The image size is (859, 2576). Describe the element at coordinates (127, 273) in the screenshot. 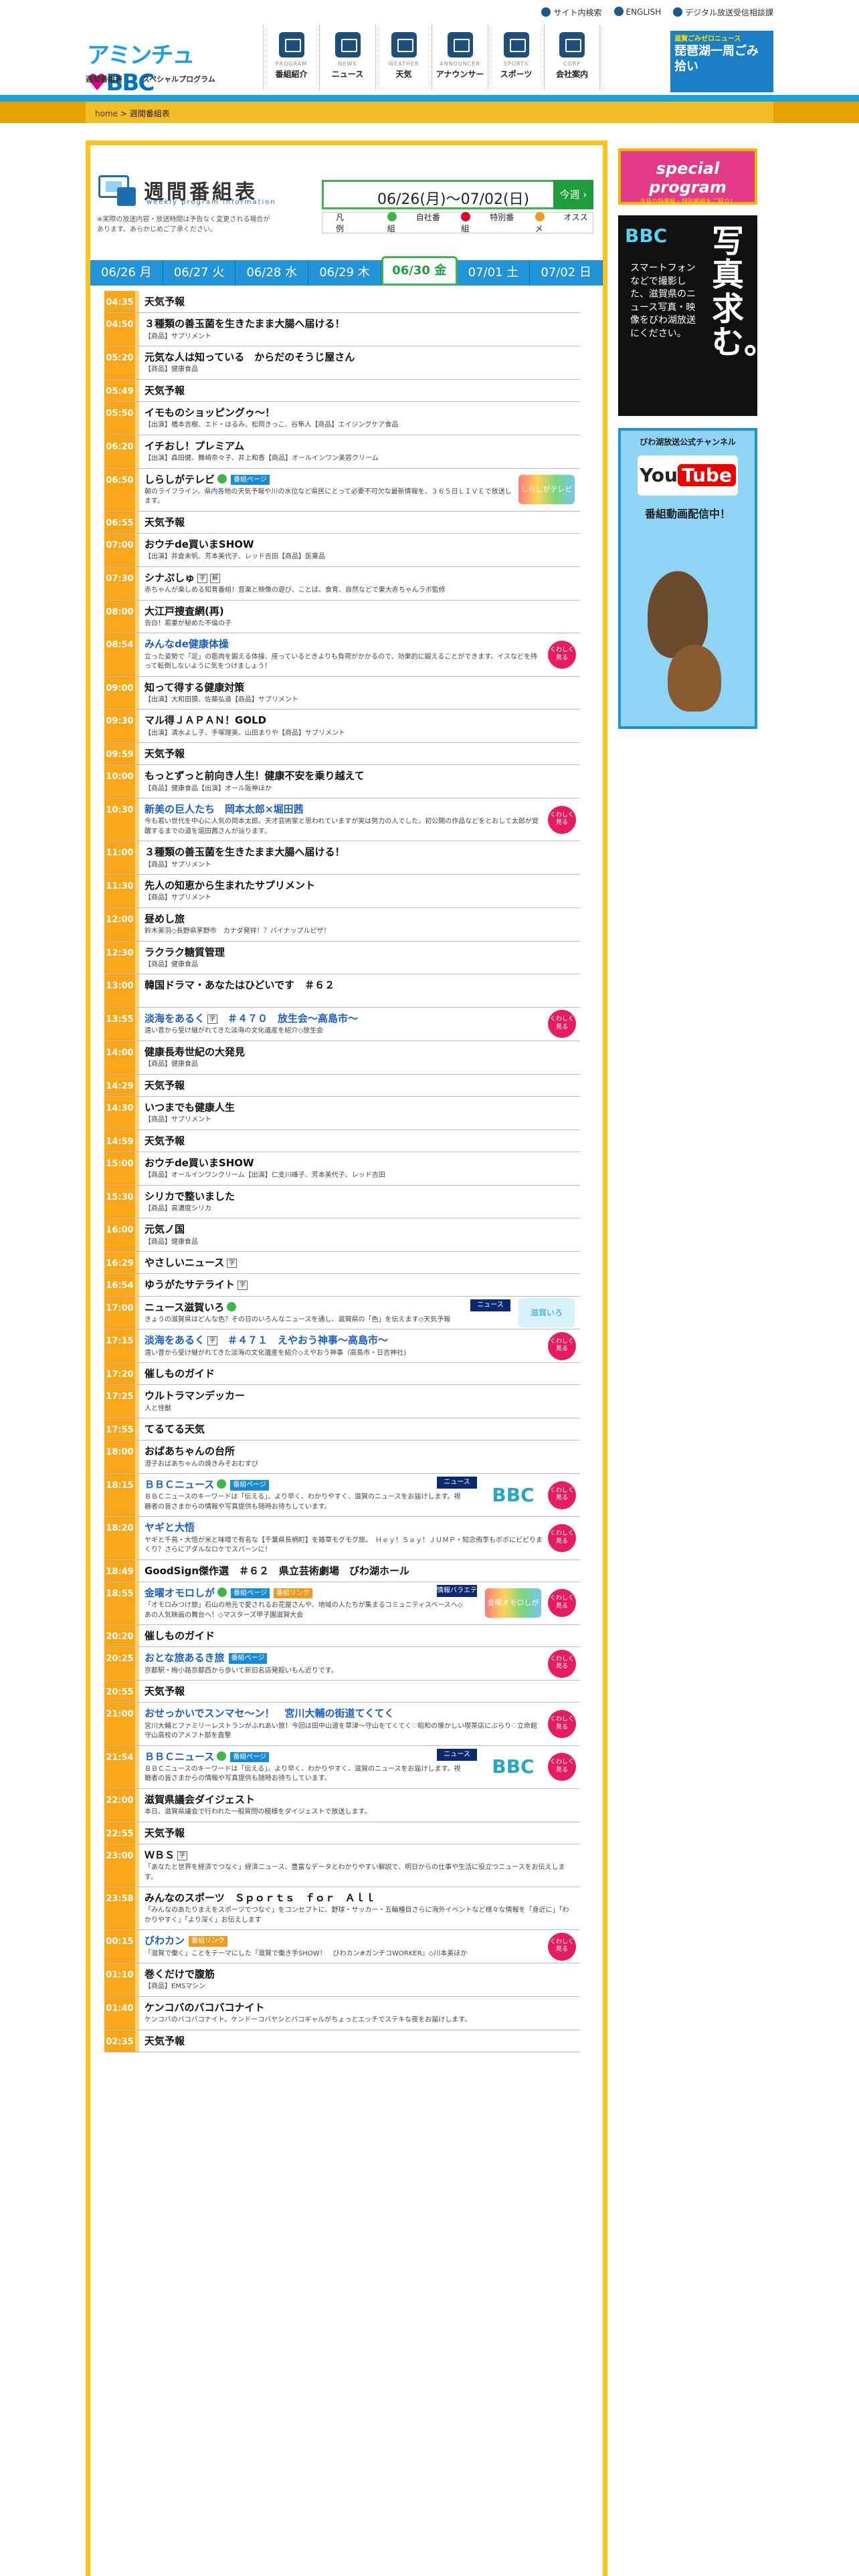

I see `day-tab: 06/26 月` at that location.